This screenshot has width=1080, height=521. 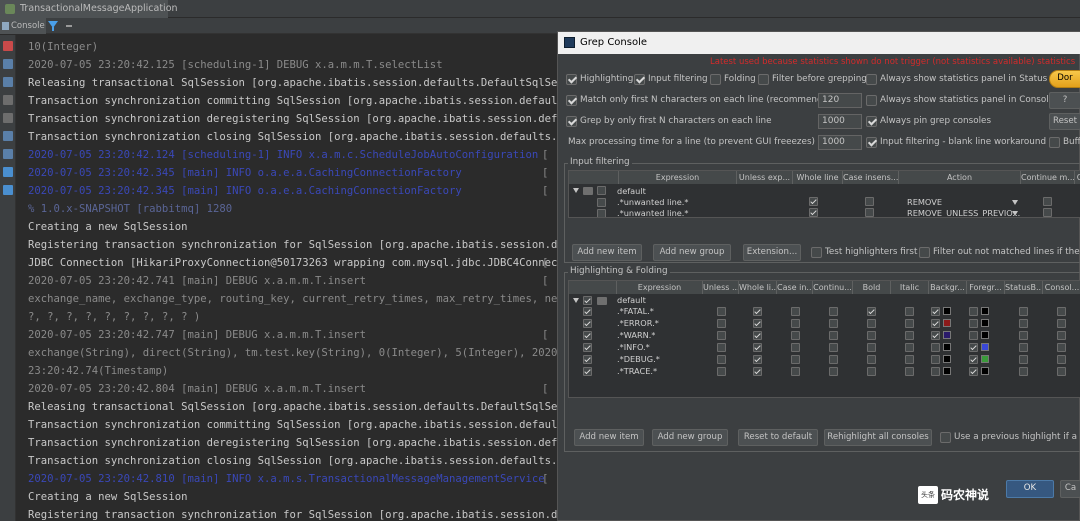 What do you see at coordinates (960, 100) in the screenshot?
I see `always-show-stats-console-checkbox: Always show statistics panel in Console` at bounding box center [960, 100].